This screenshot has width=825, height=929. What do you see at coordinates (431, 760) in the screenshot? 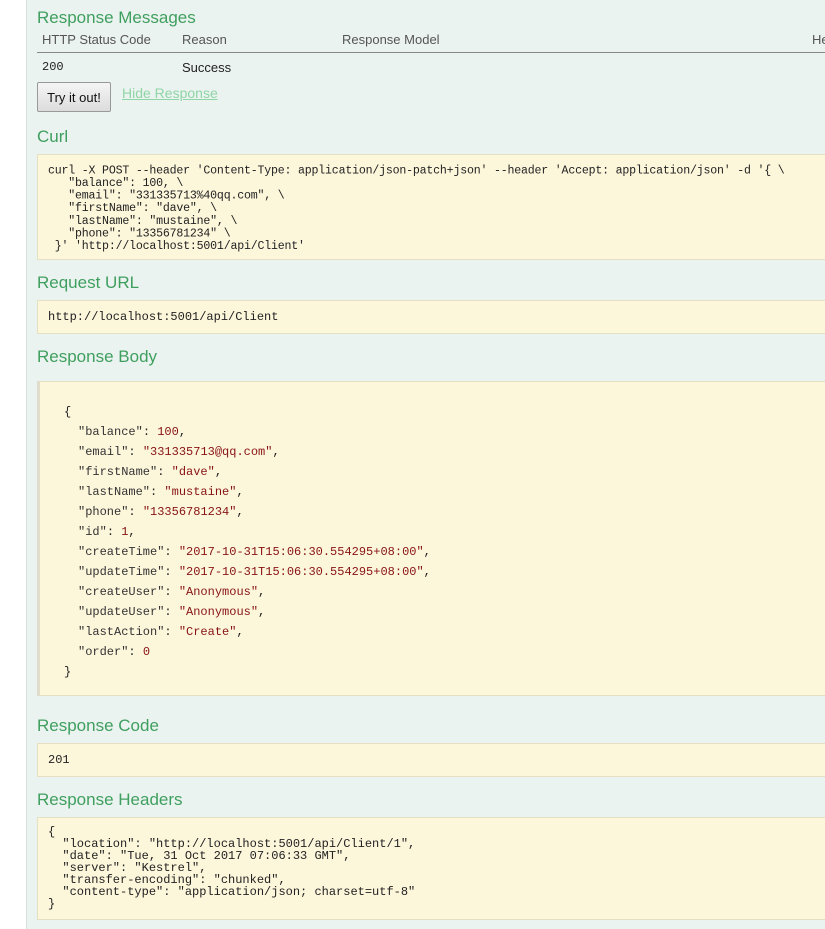
I see `response-code-box: 201` at bounding box center [431, 760].